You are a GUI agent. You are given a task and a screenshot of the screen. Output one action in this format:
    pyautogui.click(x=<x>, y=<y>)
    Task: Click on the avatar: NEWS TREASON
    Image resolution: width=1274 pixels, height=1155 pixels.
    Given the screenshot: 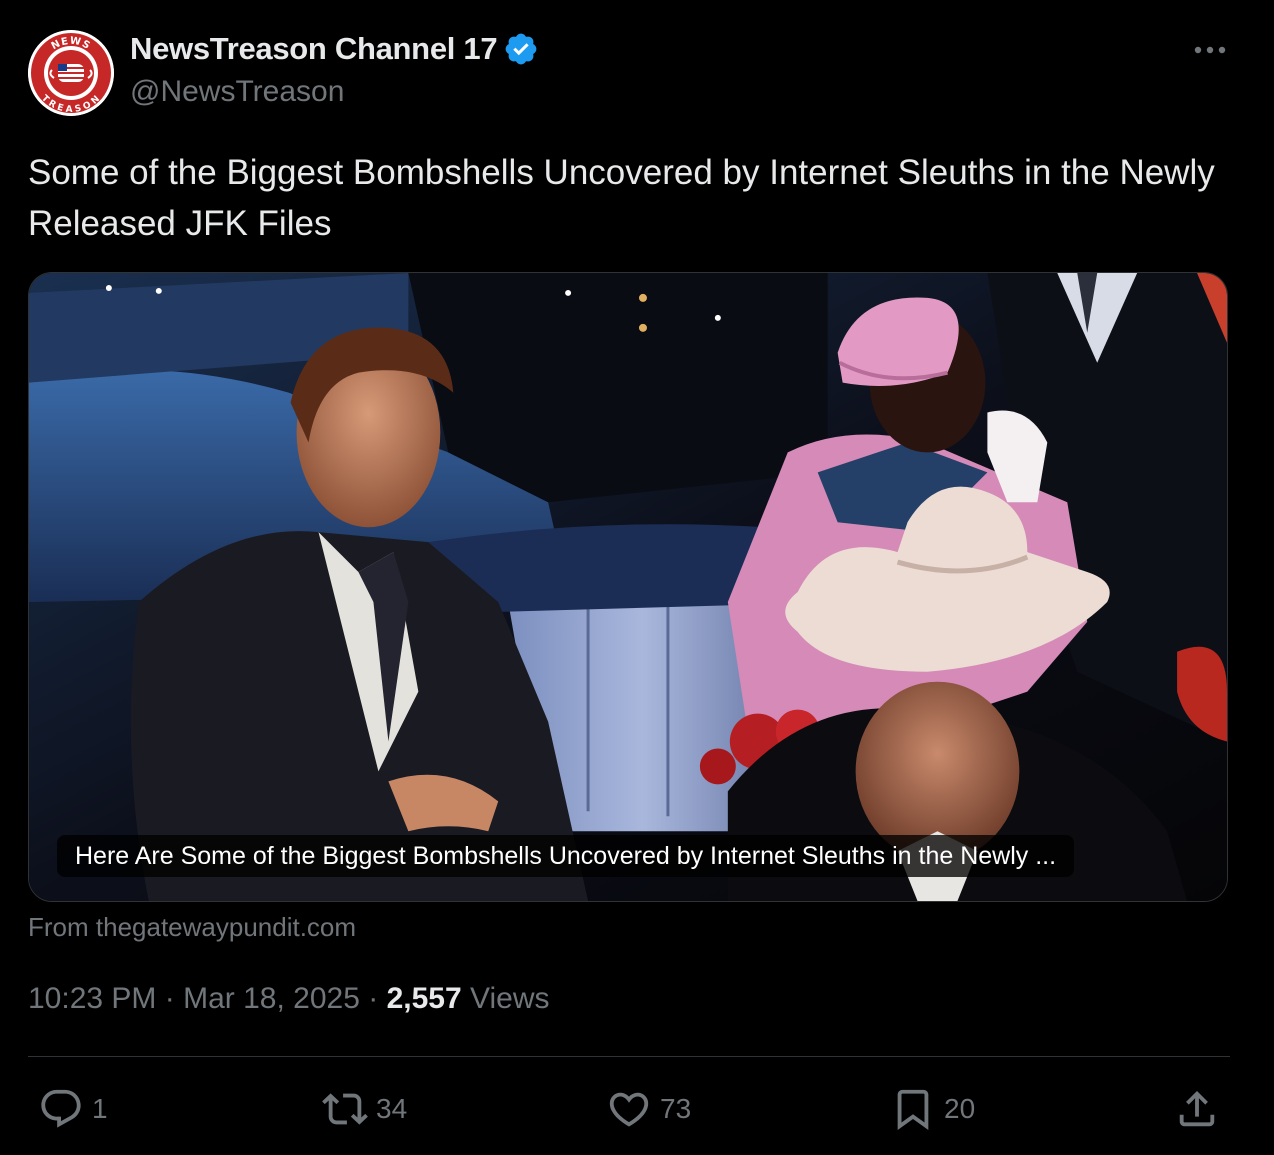 What is the action you would take?
    pyautogui.click(x=71, y=73)
    